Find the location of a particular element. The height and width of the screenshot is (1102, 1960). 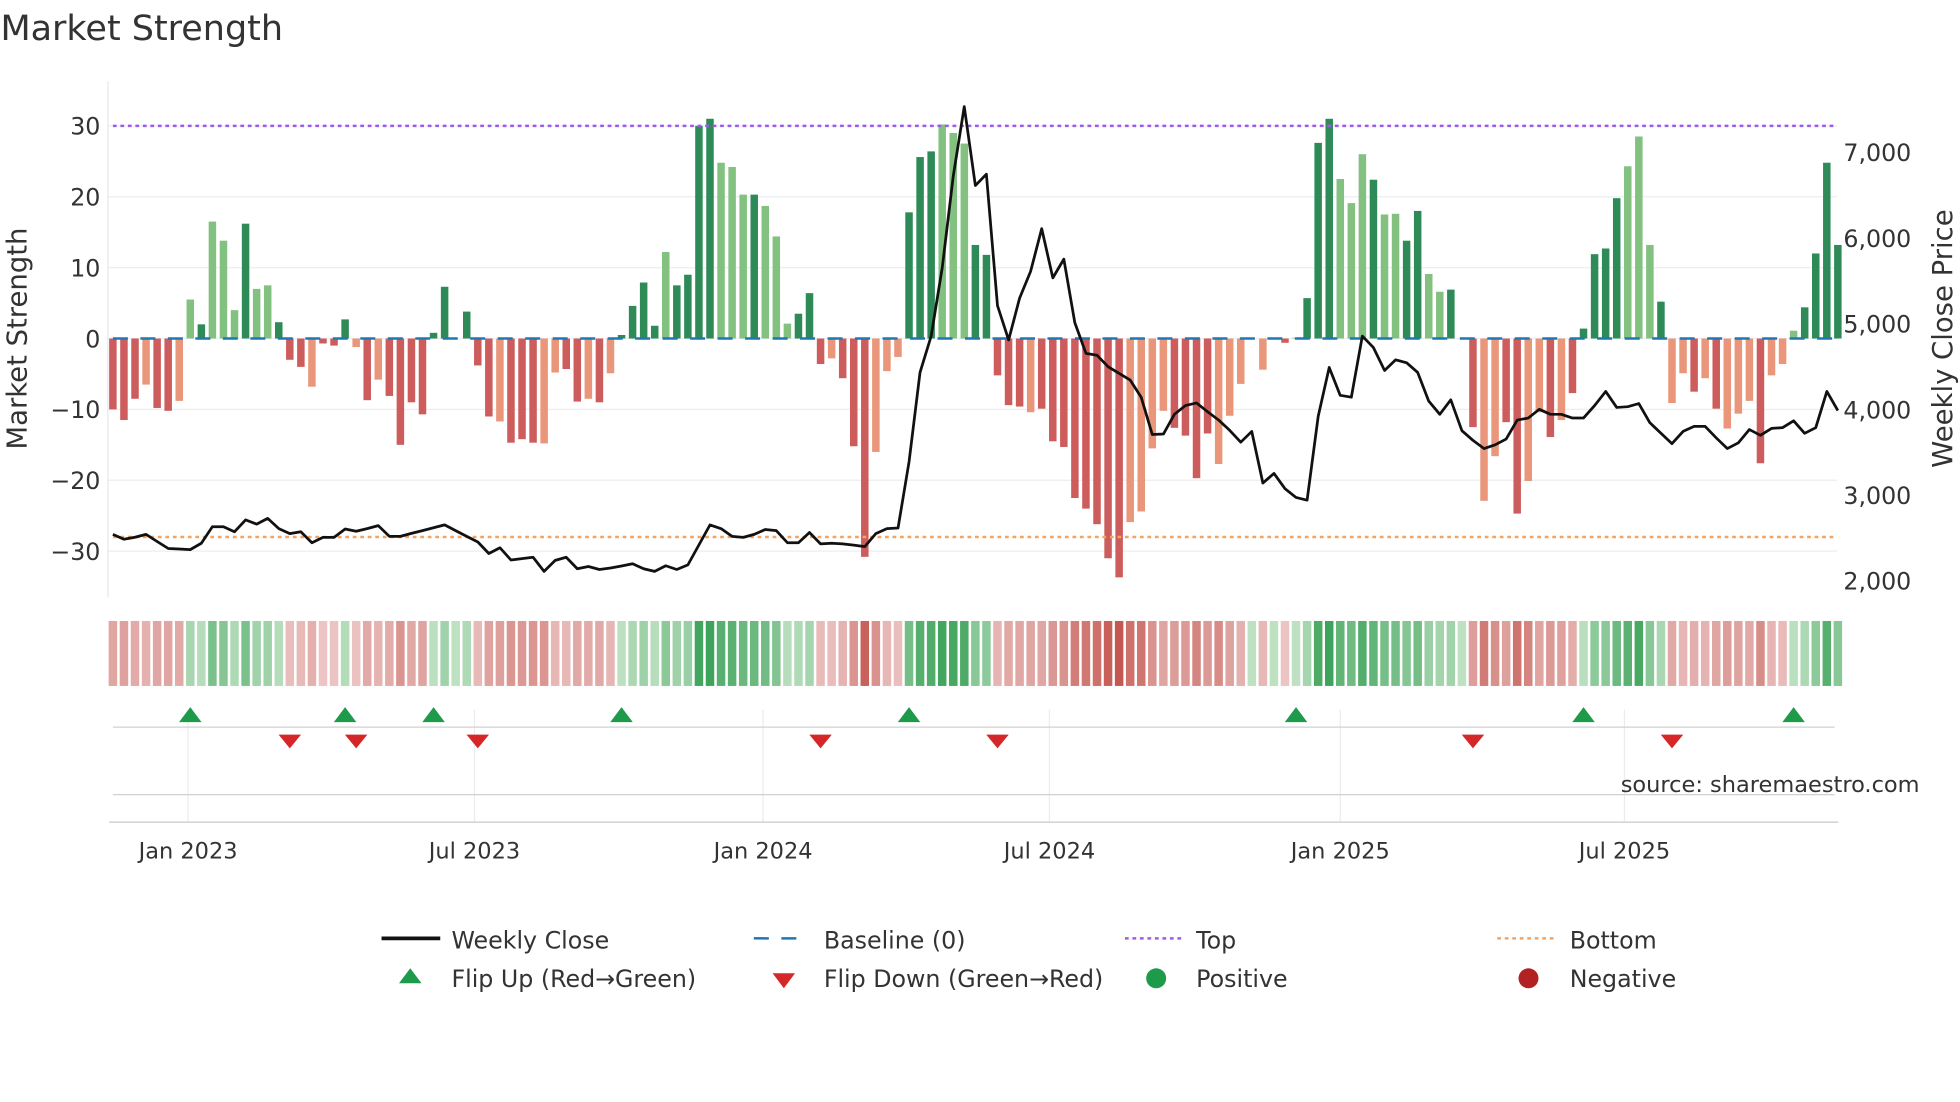

x-tick-label: Jul 2023 is located at coordinates (473, 851).